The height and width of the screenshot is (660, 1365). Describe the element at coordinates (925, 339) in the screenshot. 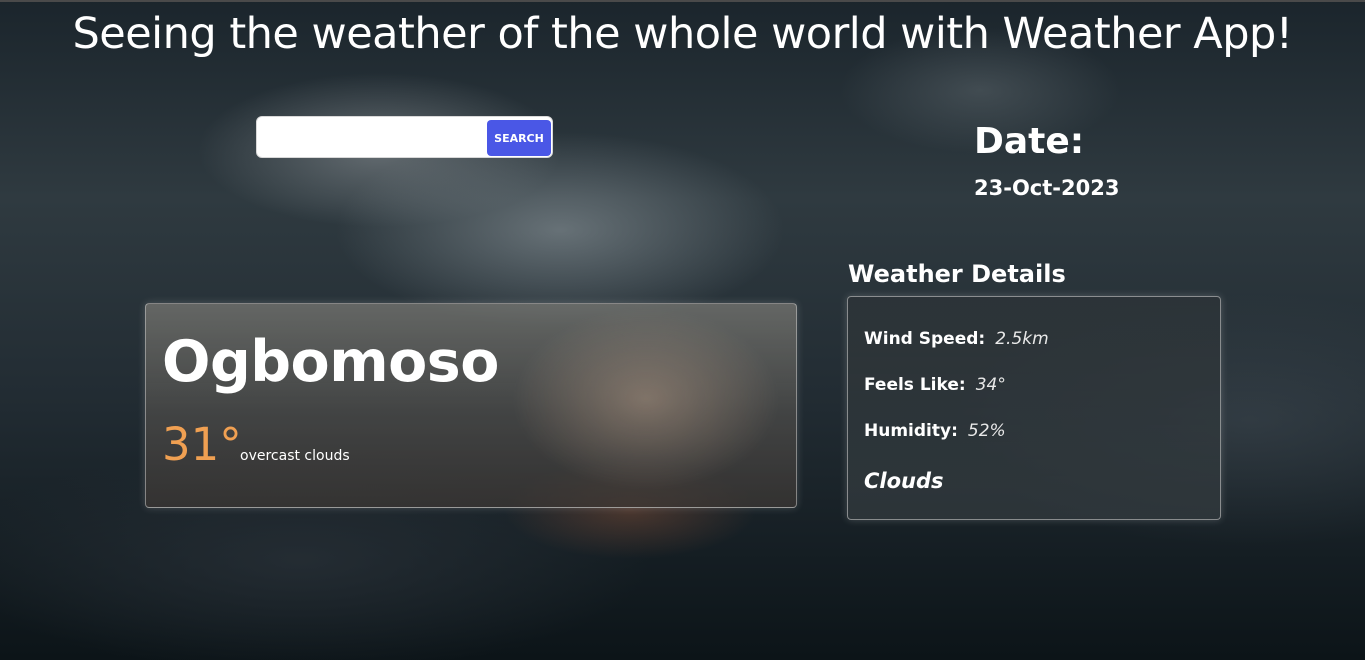

I see `wind-speed-label: Wind Speed:` at that location.